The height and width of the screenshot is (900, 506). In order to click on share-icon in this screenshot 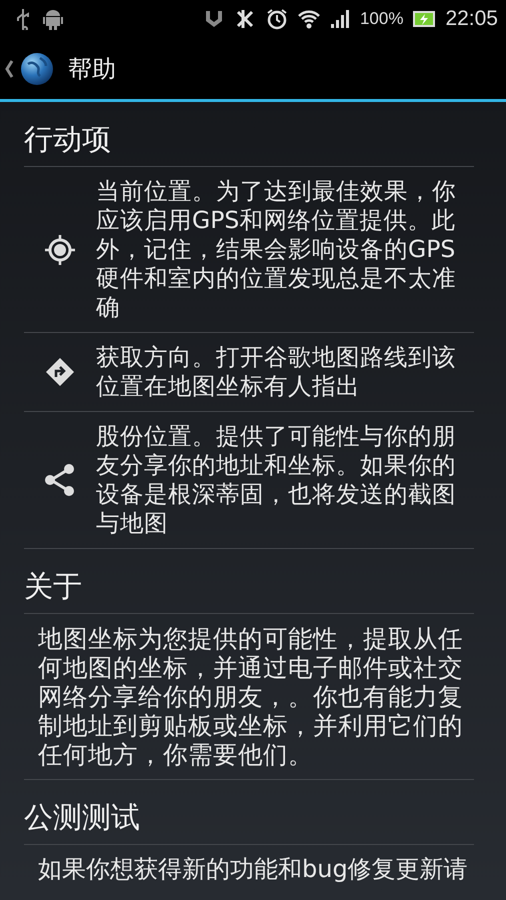, I will do `click(60, 480)`.